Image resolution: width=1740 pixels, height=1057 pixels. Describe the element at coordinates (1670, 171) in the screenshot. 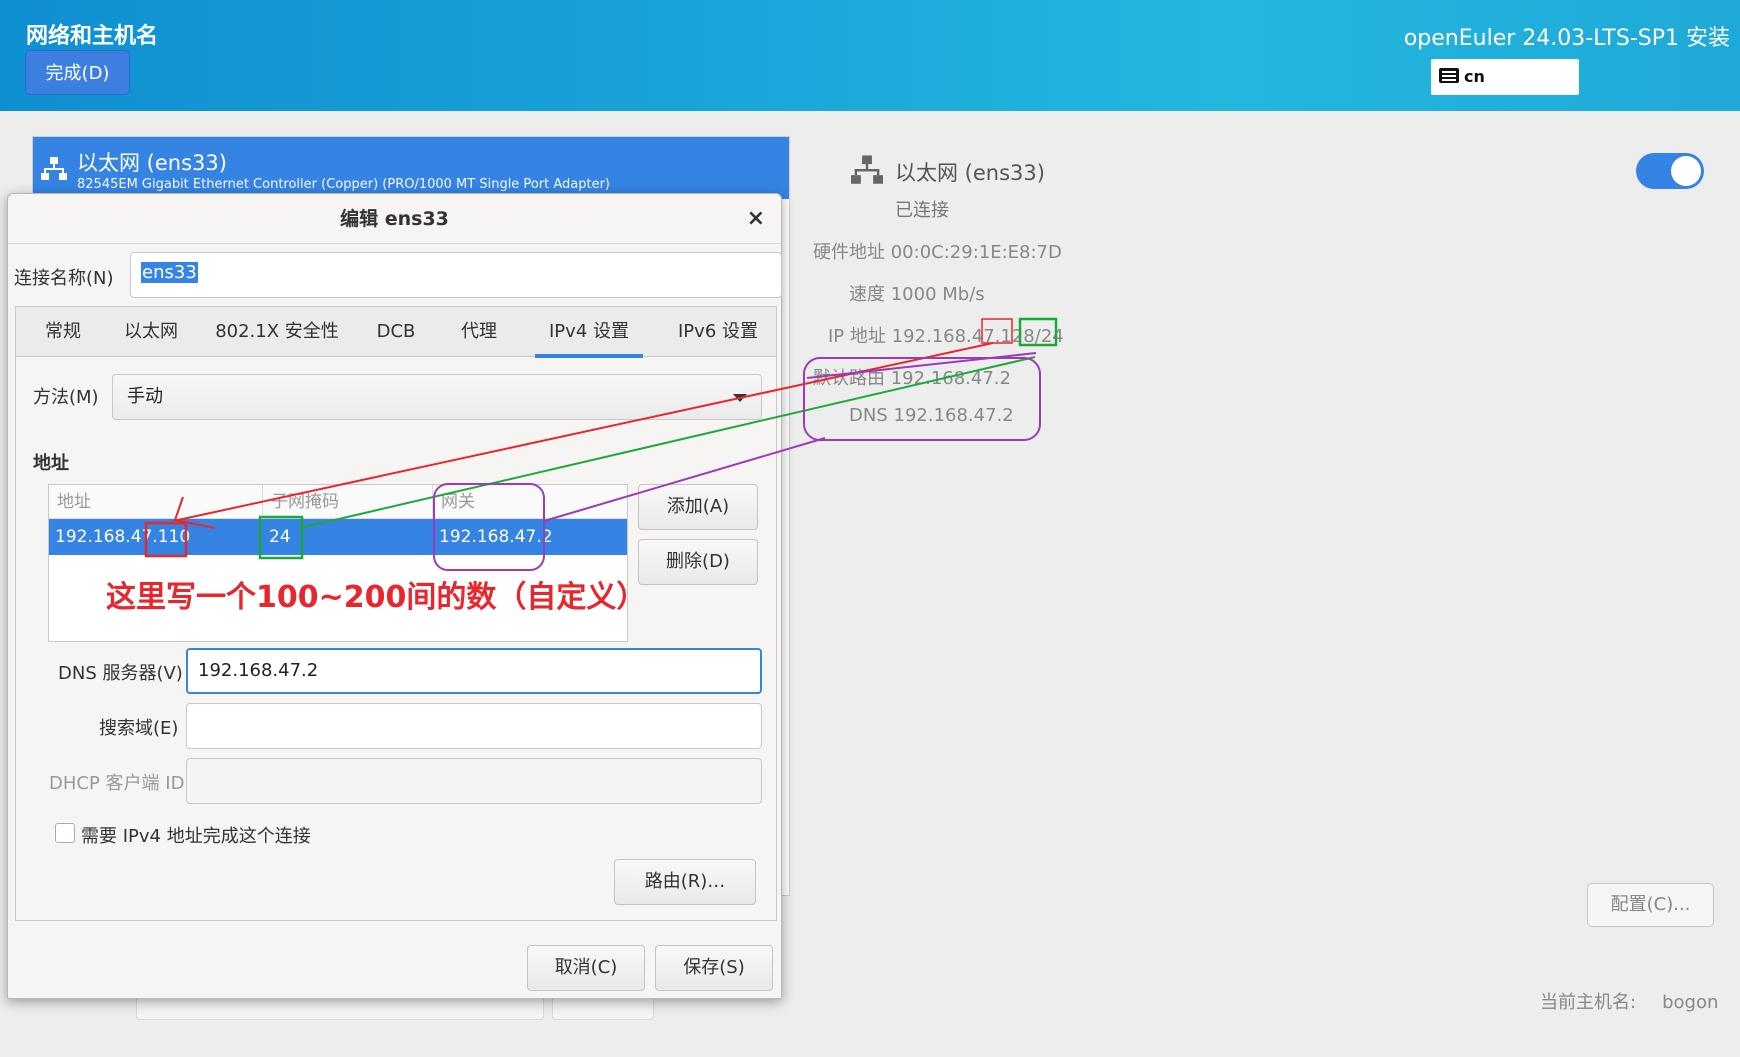

I see `device-enable-toggle` at that location.